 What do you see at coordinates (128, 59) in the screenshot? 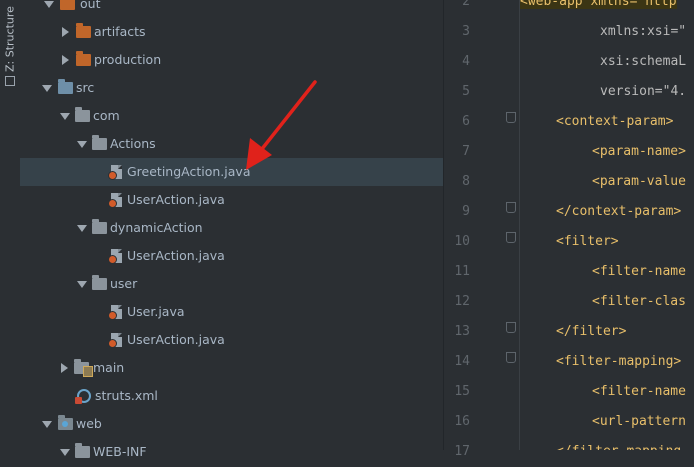
I see `tree-label: production` at bounding box center [128, 59].